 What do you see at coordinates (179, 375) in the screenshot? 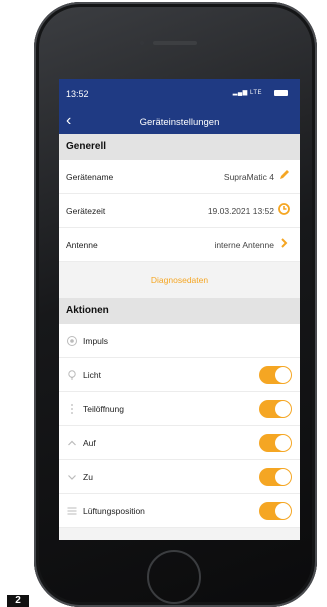
I see `action-row-licht: Licht` at bounding box center [179, 375].